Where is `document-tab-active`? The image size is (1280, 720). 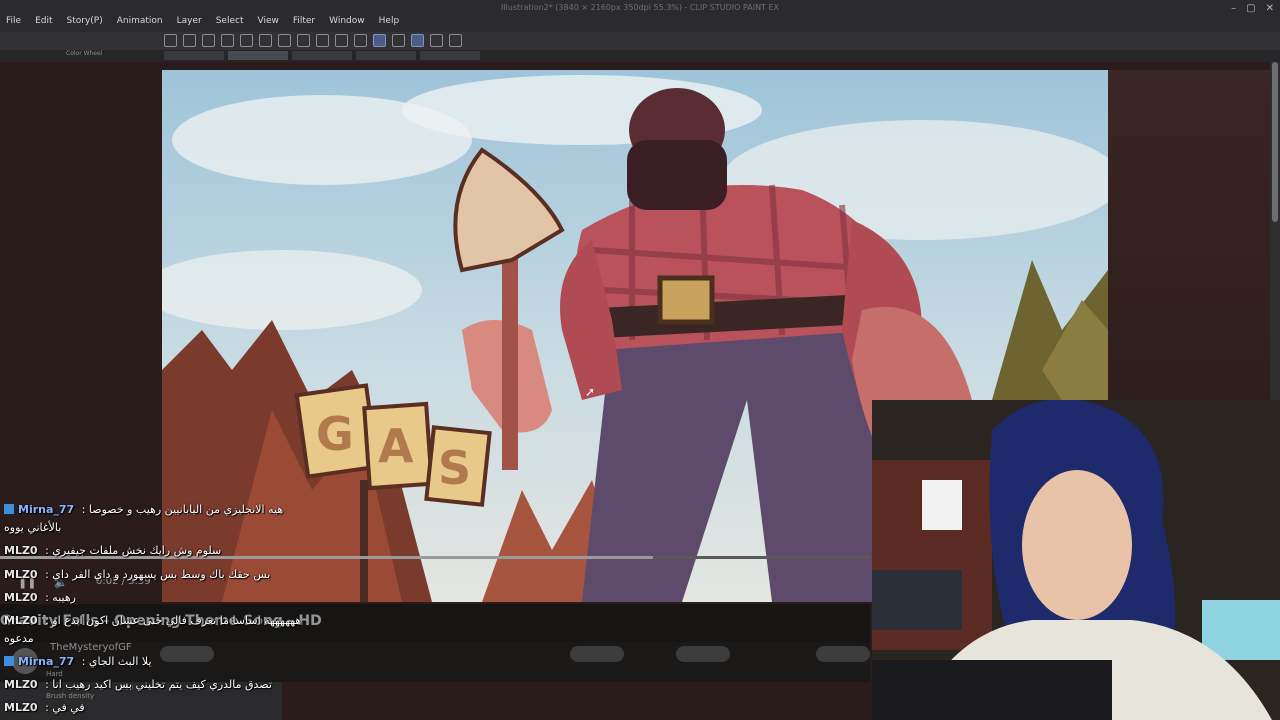
document-tab-active is located at coordinates (258, 55).